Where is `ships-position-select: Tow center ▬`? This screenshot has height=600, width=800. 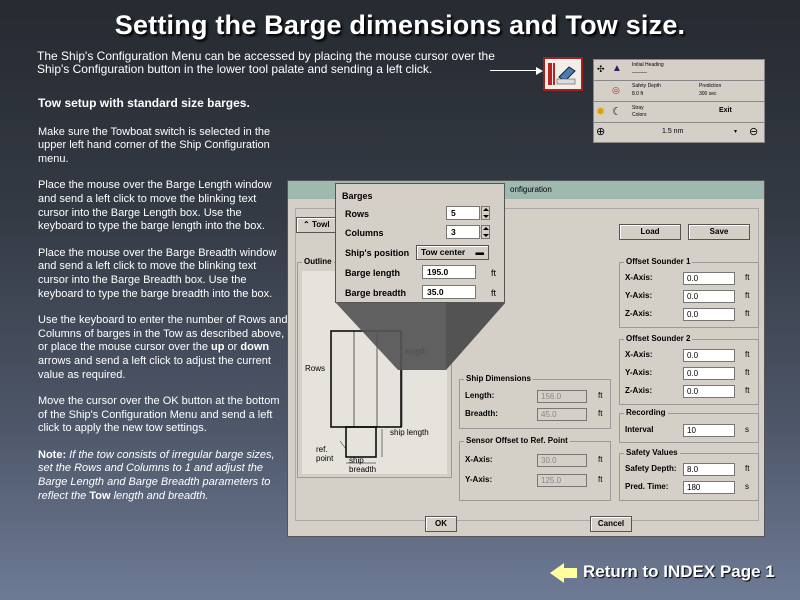 ships-position-select: Tow center ▬ is located at coordinates (452, 252).